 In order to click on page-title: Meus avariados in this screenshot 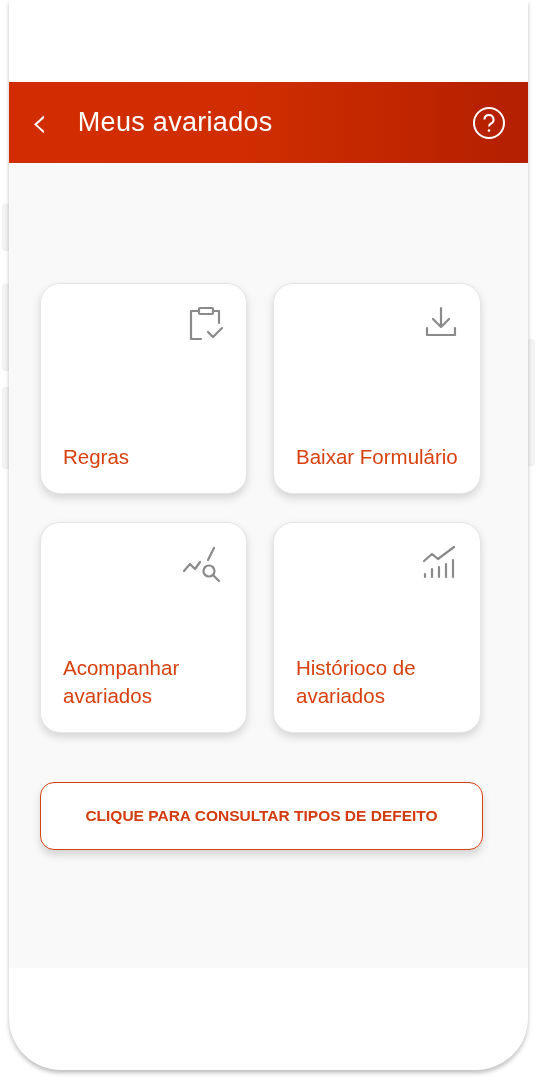, I will do `click(175, 123)`.